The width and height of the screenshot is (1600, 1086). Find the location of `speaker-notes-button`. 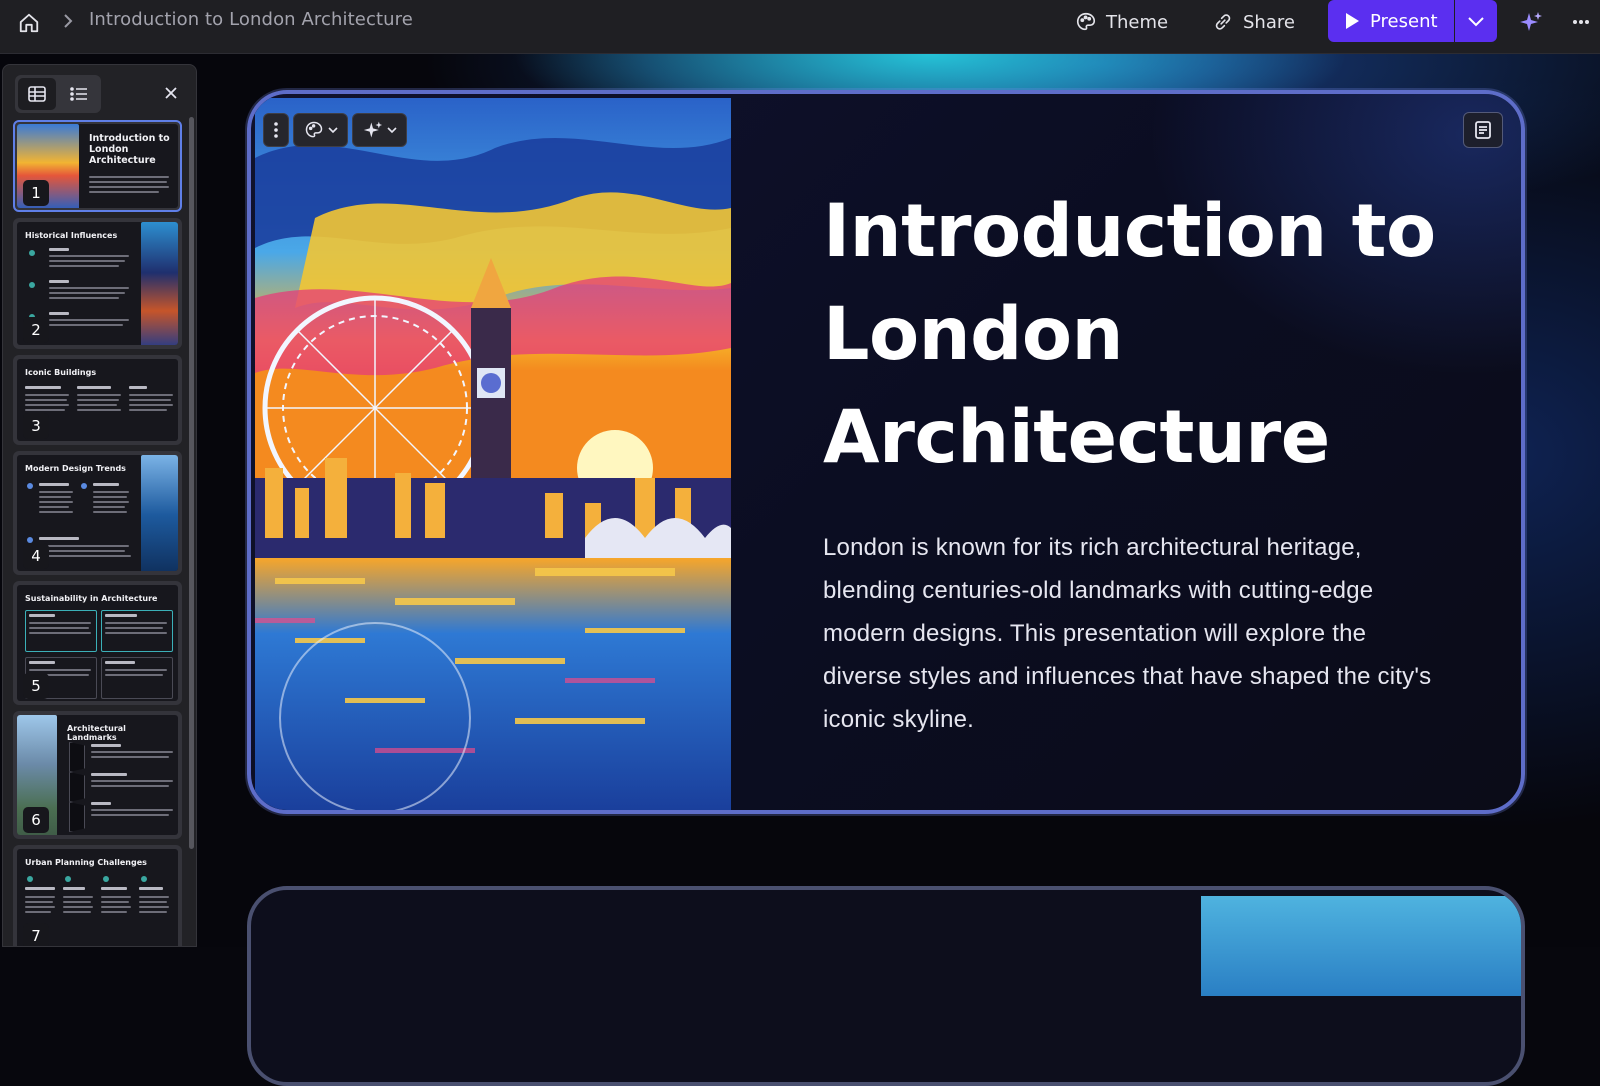

speaker-notes-button is located at coordinates (1483, 130).